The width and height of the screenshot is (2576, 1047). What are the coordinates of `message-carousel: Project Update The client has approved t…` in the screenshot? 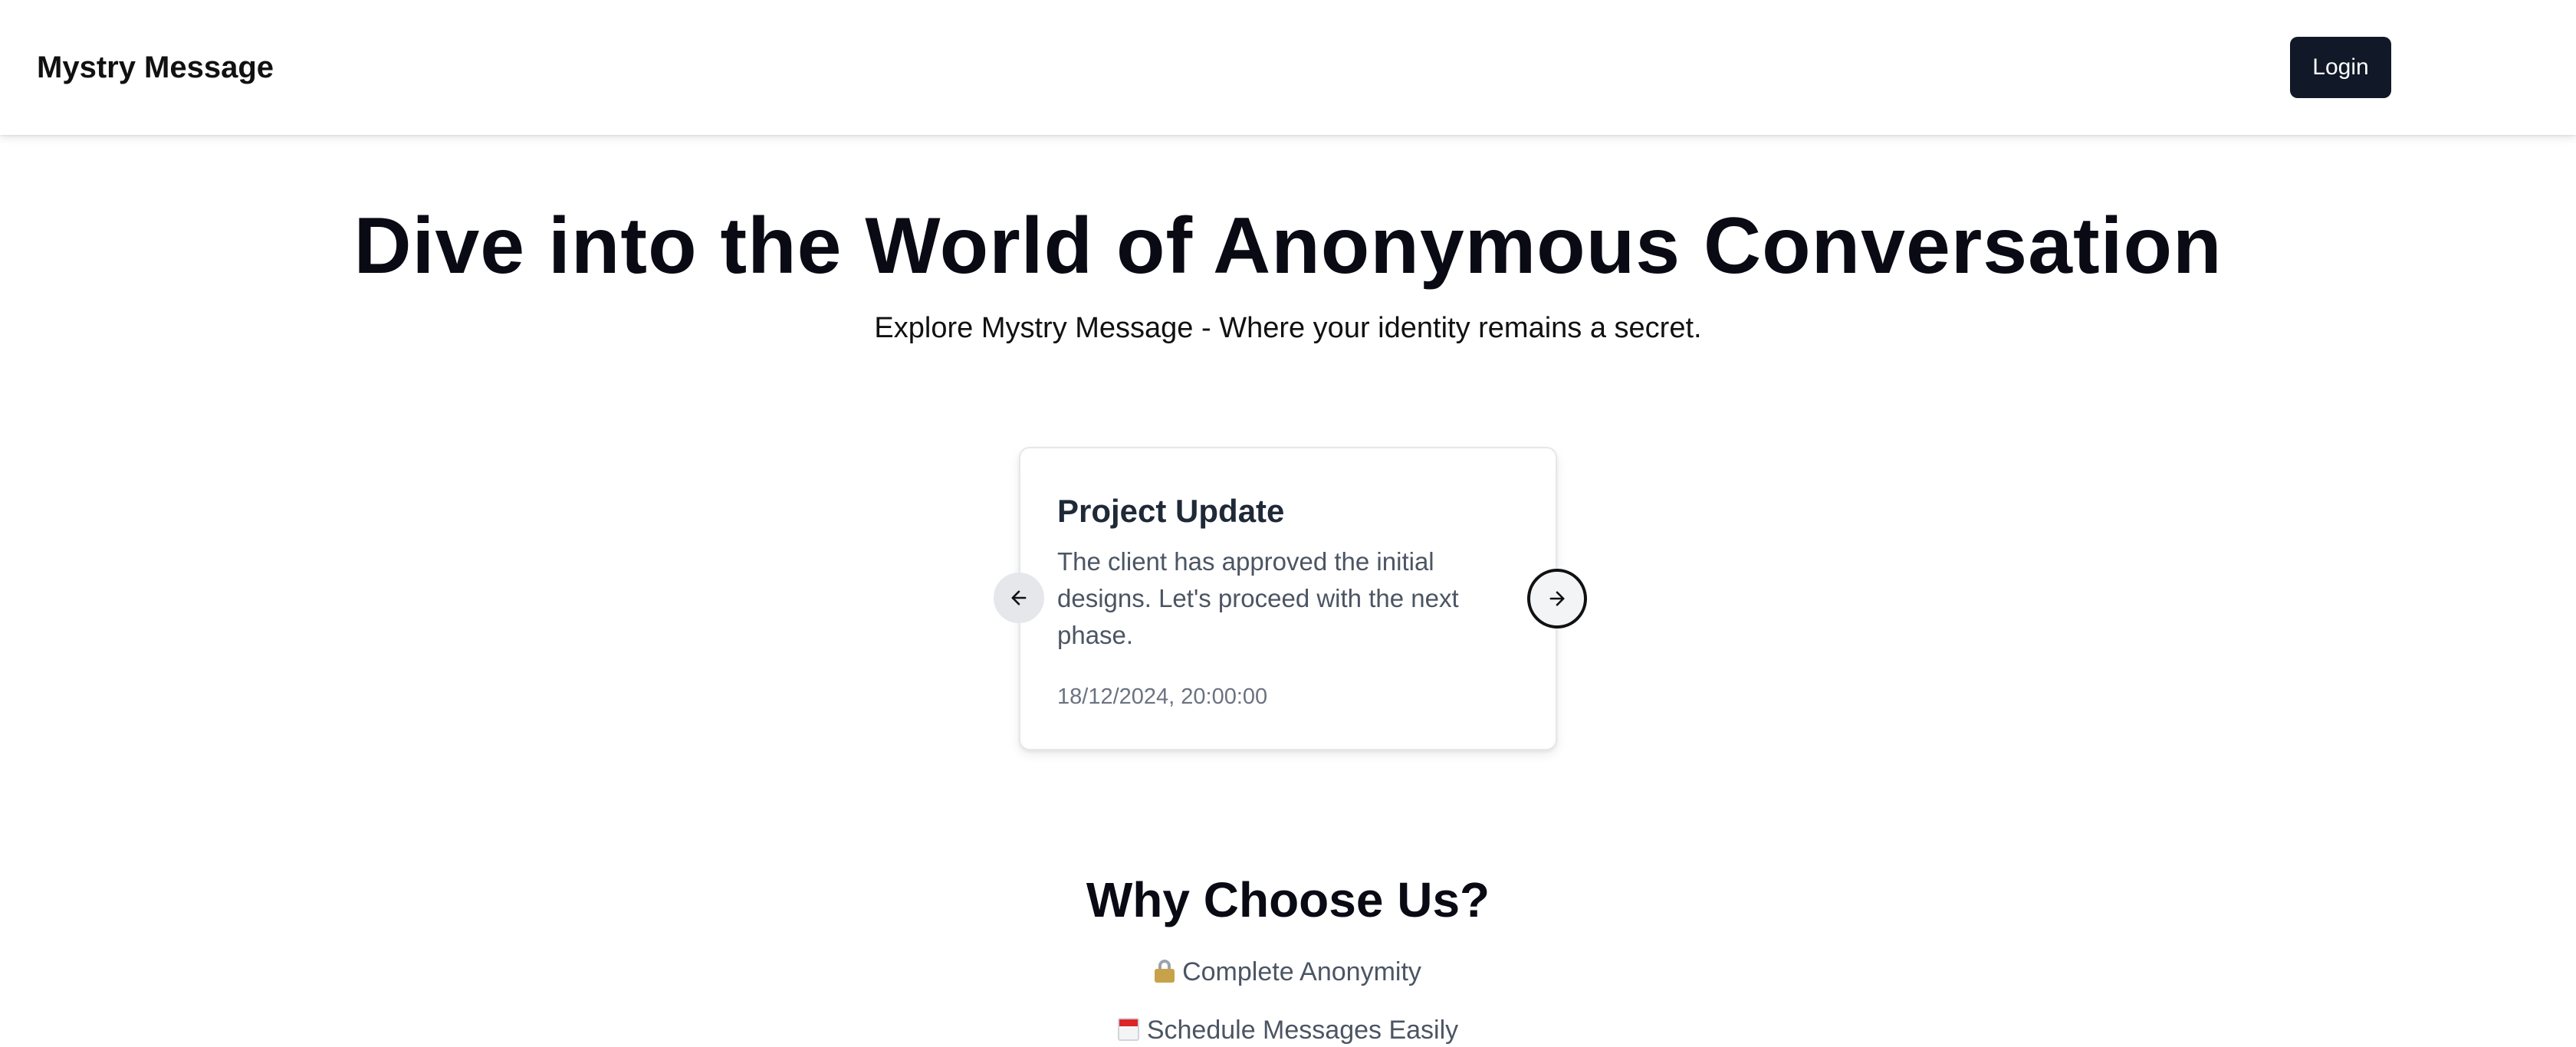 It's located at (1292, 599).